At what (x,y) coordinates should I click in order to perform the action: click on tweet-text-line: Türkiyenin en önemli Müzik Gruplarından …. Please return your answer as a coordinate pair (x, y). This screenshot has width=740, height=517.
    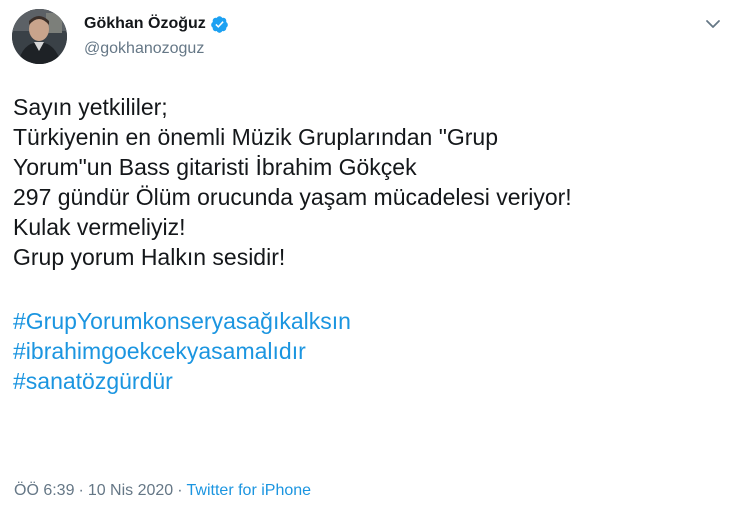
    Looking at the image, I should click on (255, 137).